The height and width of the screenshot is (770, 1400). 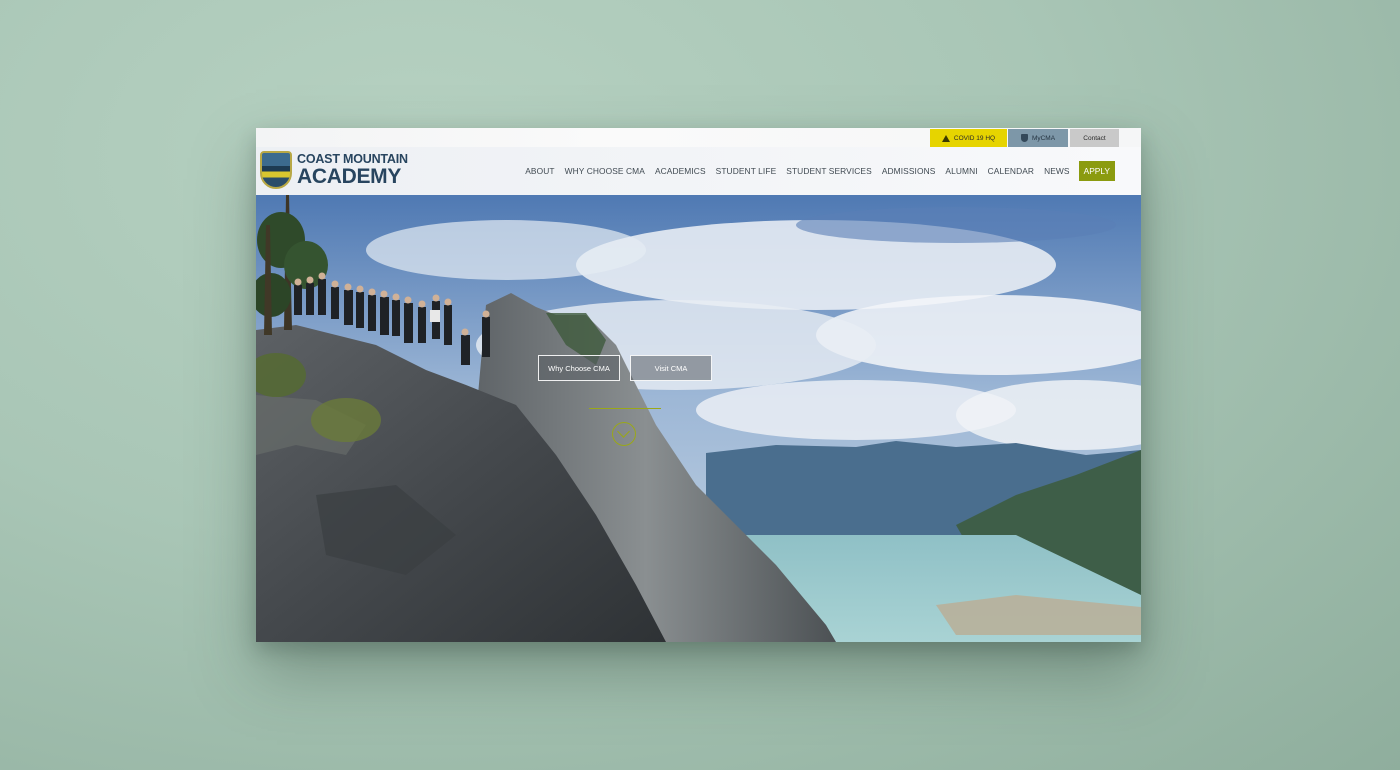 I want to click on contact-label: Contact, so click(x=1094, y=138).